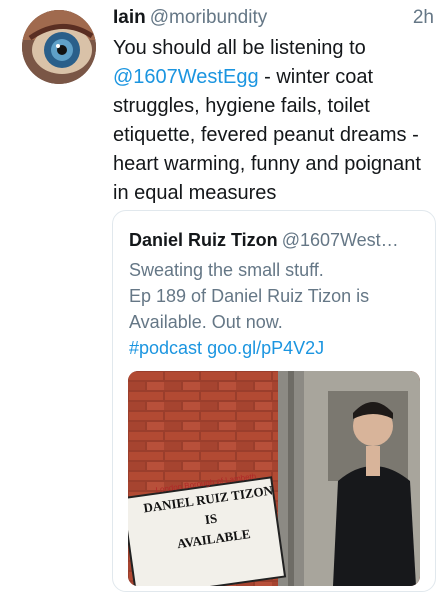 This screenshot has width=442, height=592. I want to click on timestamp: 2h, so click(423, 18).